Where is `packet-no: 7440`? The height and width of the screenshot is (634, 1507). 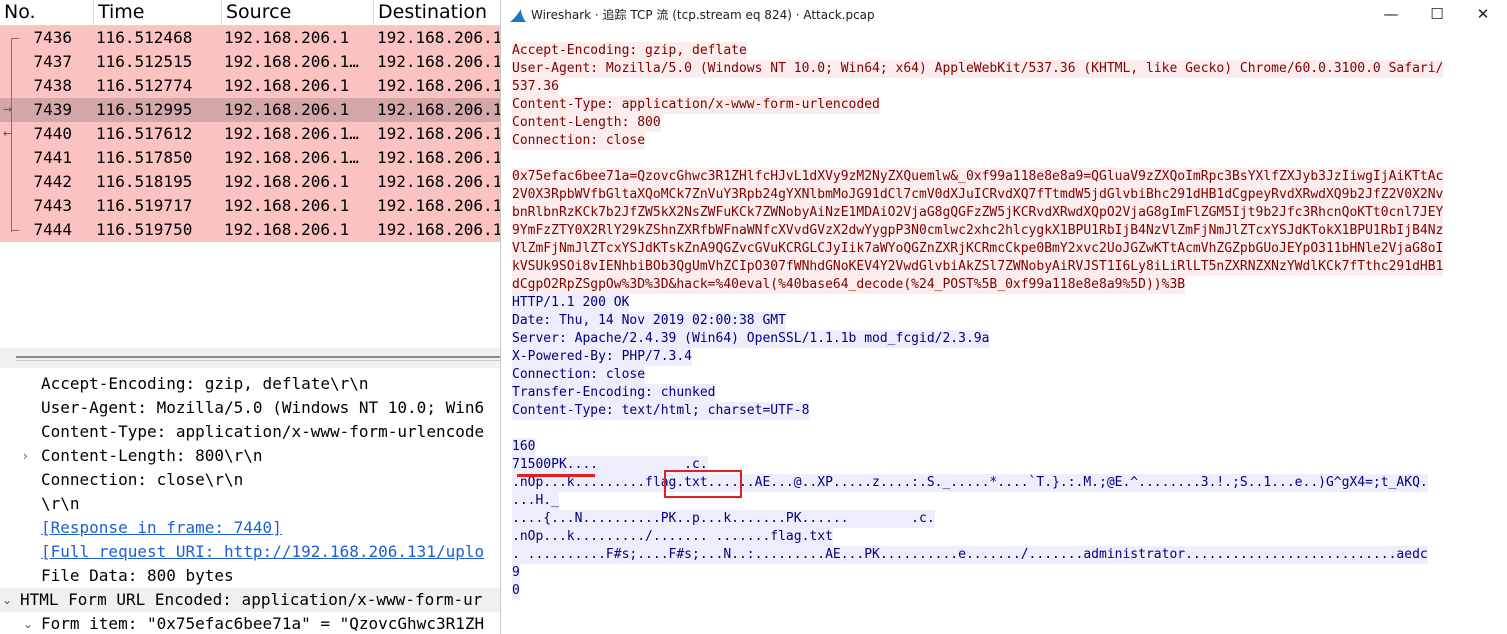 packet-no: 7440 is located at coordinates (52, 133).